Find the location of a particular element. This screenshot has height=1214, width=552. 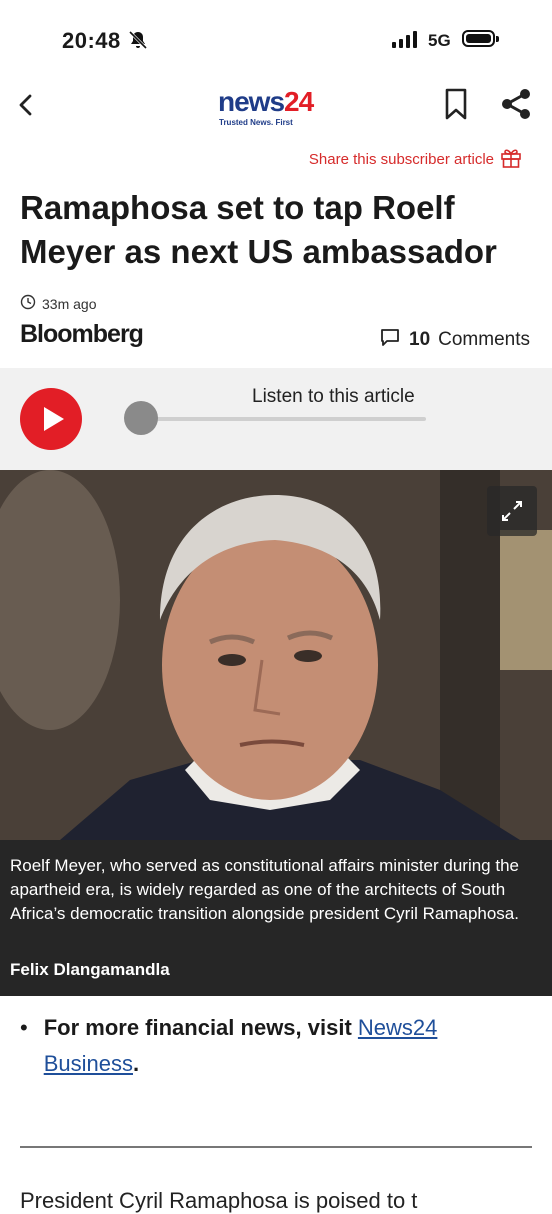

status-bar: 20:48 5G is located at coordinates (276, 40).